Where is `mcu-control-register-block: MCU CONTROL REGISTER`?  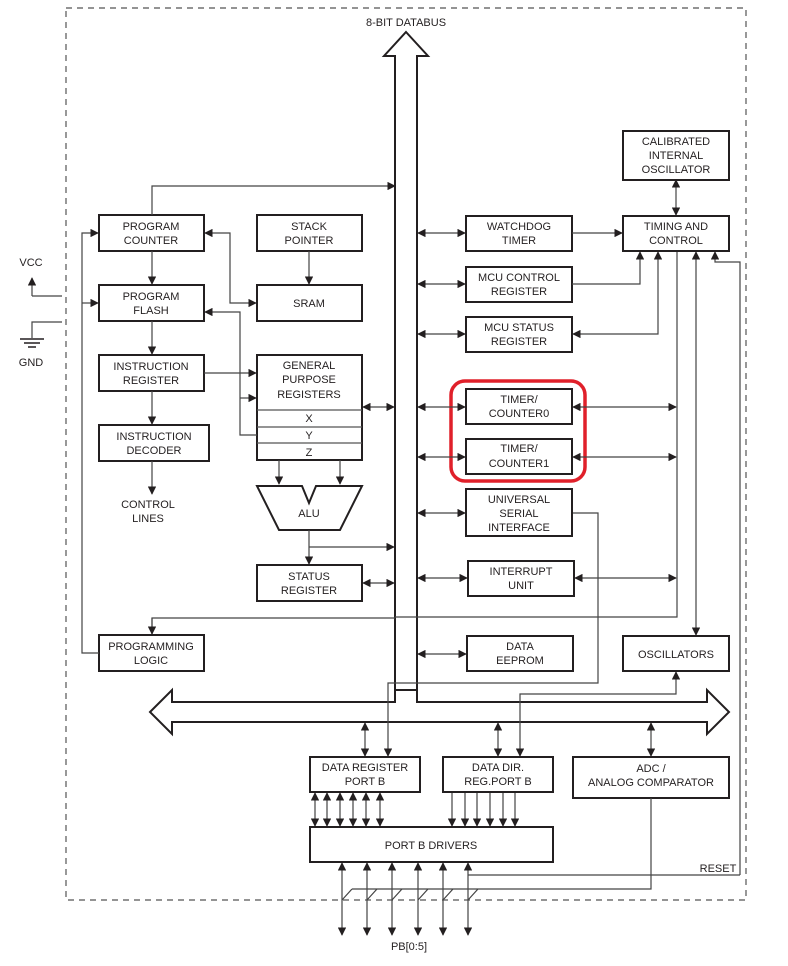 mcu-control-register-block: MCU CONTROL REGISTER is located at coordinates (519, 284).